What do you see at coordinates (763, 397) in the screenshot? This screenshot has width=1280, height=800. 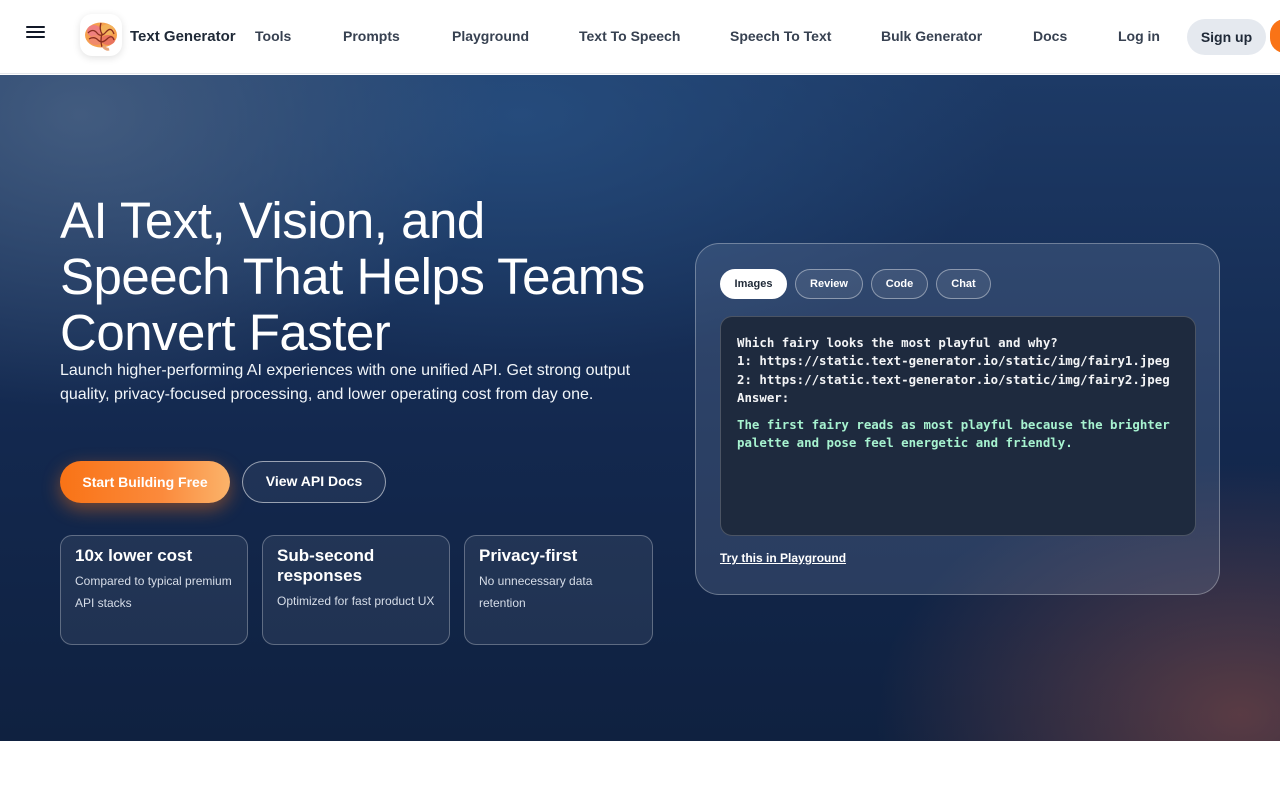 I see `prompt-line: Answer:` at bounding box center [763, 397].